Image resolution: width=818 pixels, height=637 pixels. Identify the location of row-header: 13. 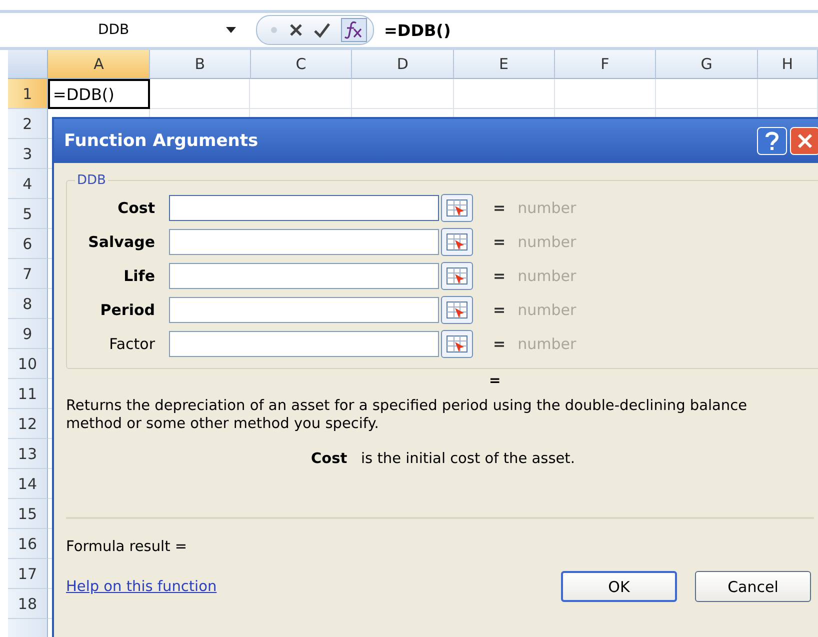
(28, 454).